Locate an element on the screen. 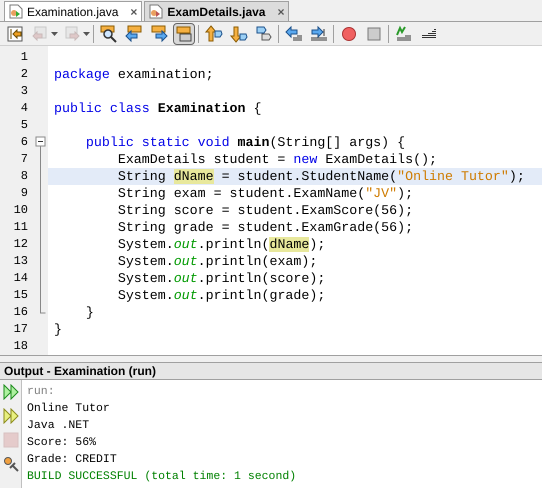  output-line: Grade: CREDIT is located at coordinates (72, 459).